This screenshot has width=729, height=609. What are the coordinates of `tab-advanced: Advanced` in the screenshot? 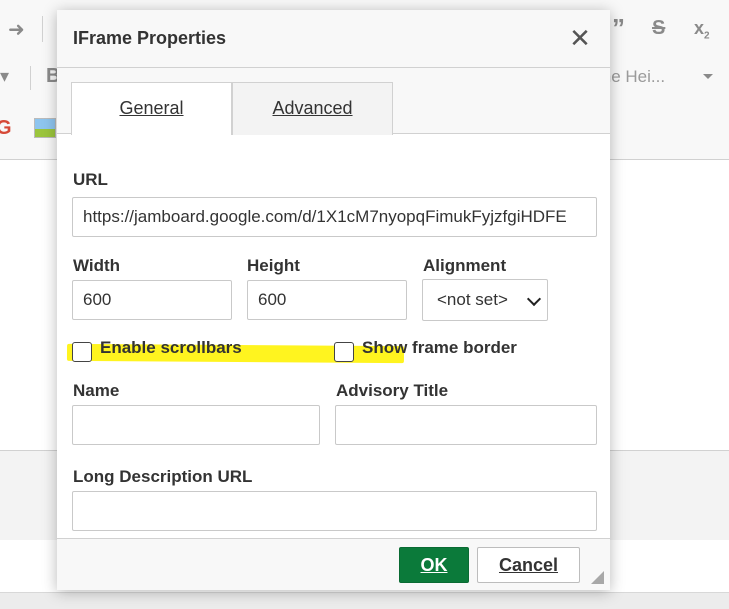 It's located at (312, 108).